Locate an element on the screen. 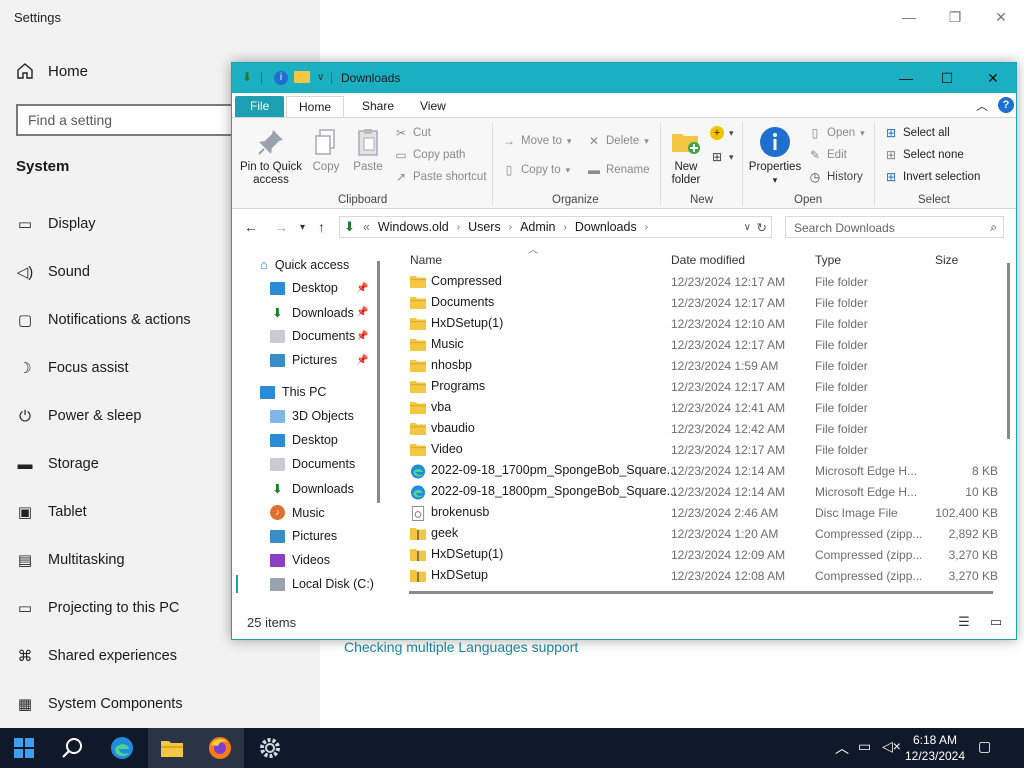  breadcrumb-admin: Admin is located at coordinates (537, 227).